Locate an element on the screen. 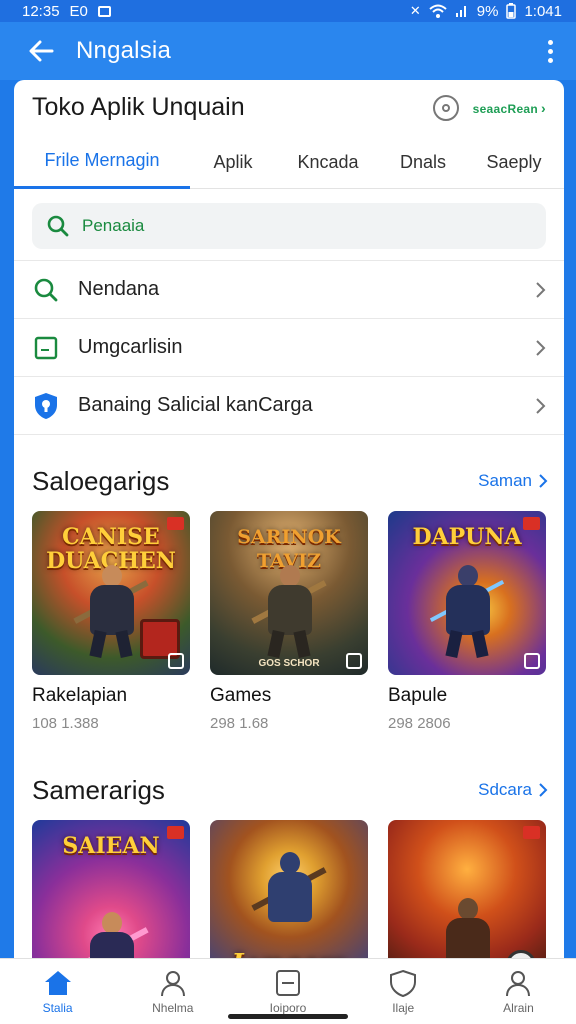  nav-label: Nhelma is located at coordinates (173, 1008).